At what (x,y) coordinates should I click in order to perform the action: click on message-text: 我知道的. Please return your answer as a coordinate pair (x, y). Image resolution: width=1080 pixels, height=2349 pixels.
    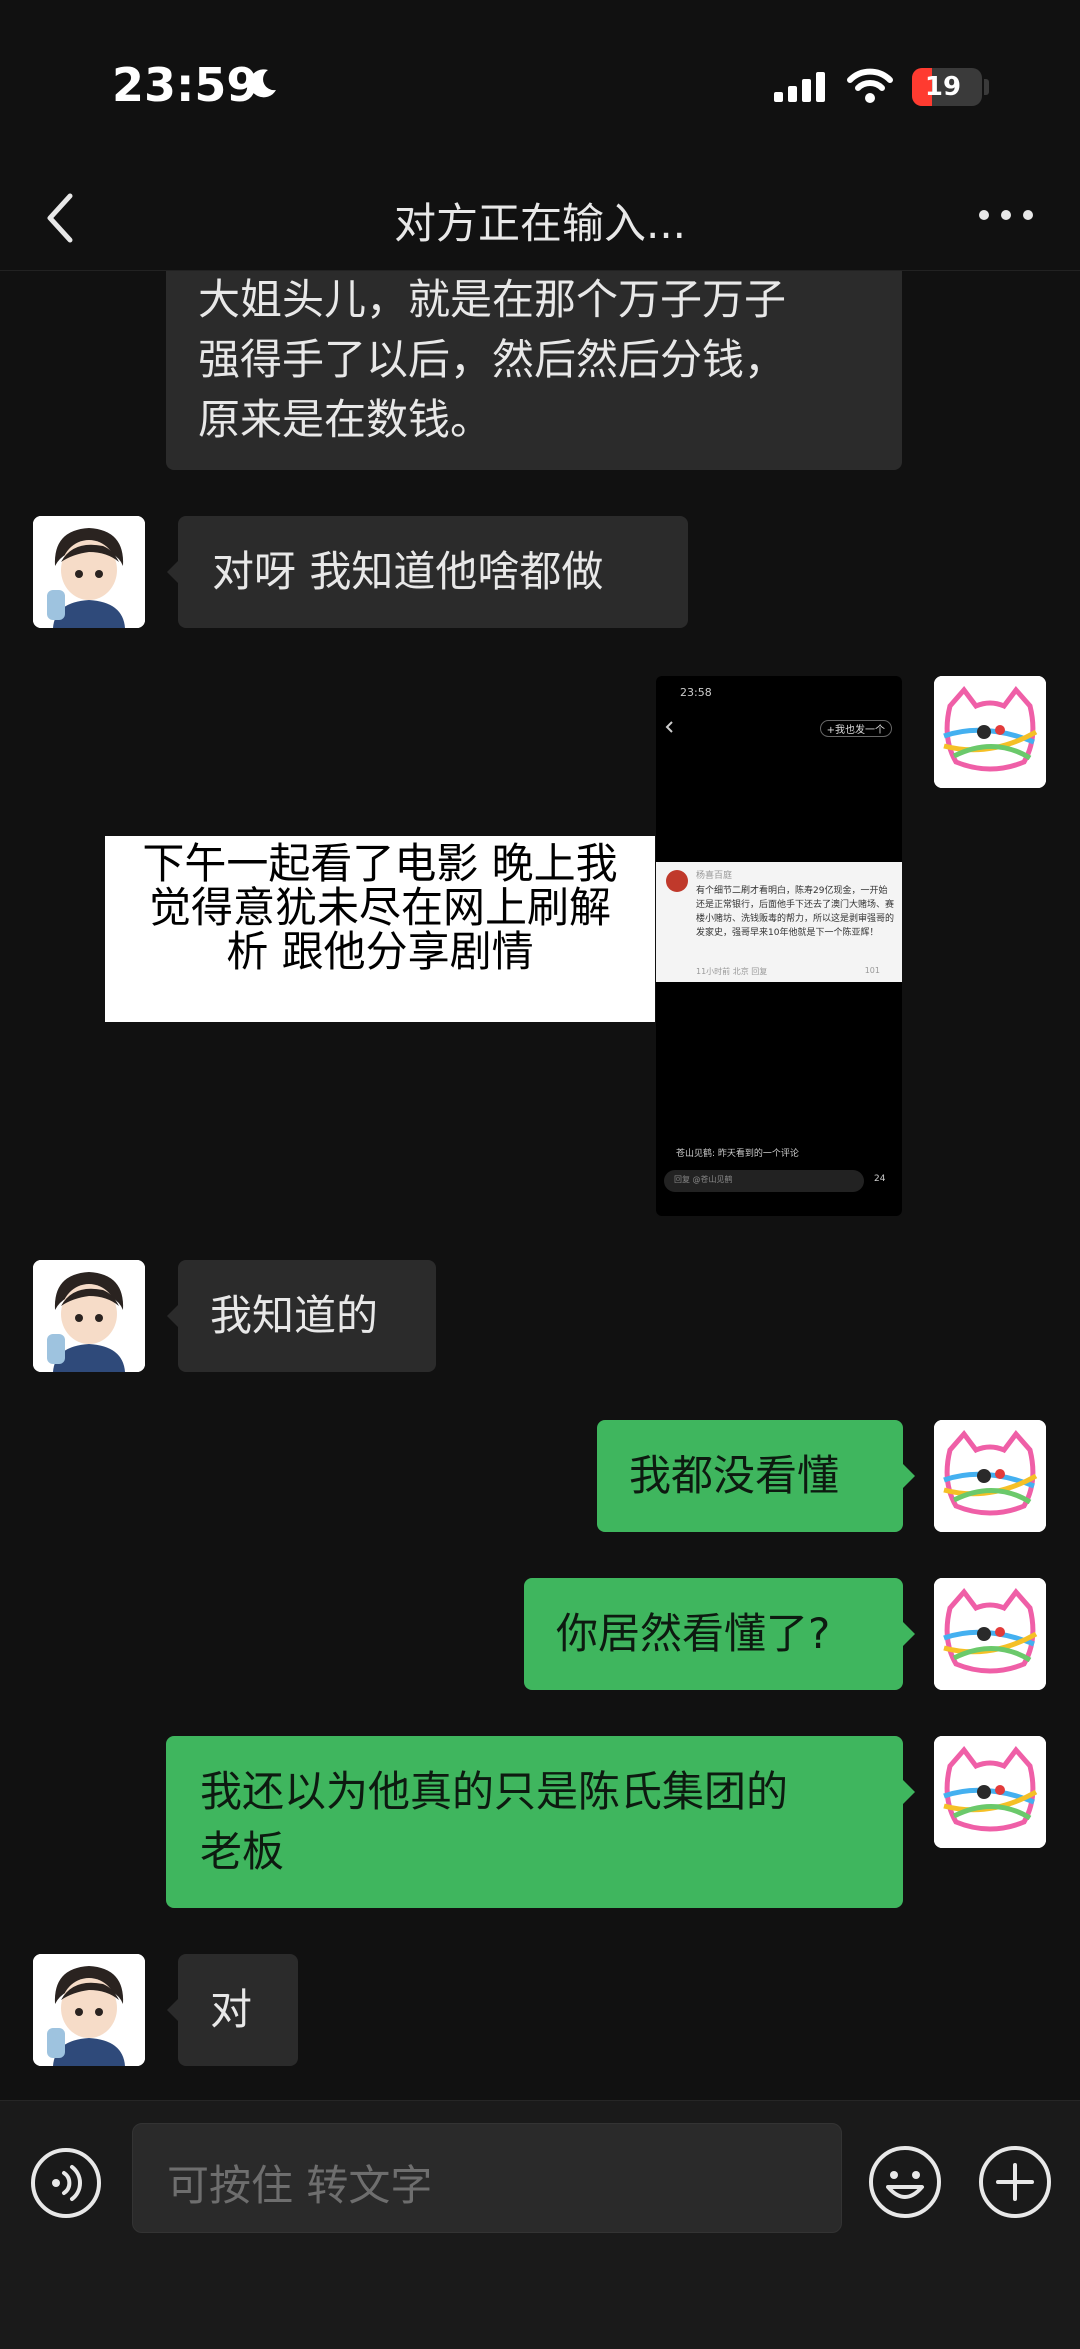
    Looking at the image, I should click on (294, 1315).